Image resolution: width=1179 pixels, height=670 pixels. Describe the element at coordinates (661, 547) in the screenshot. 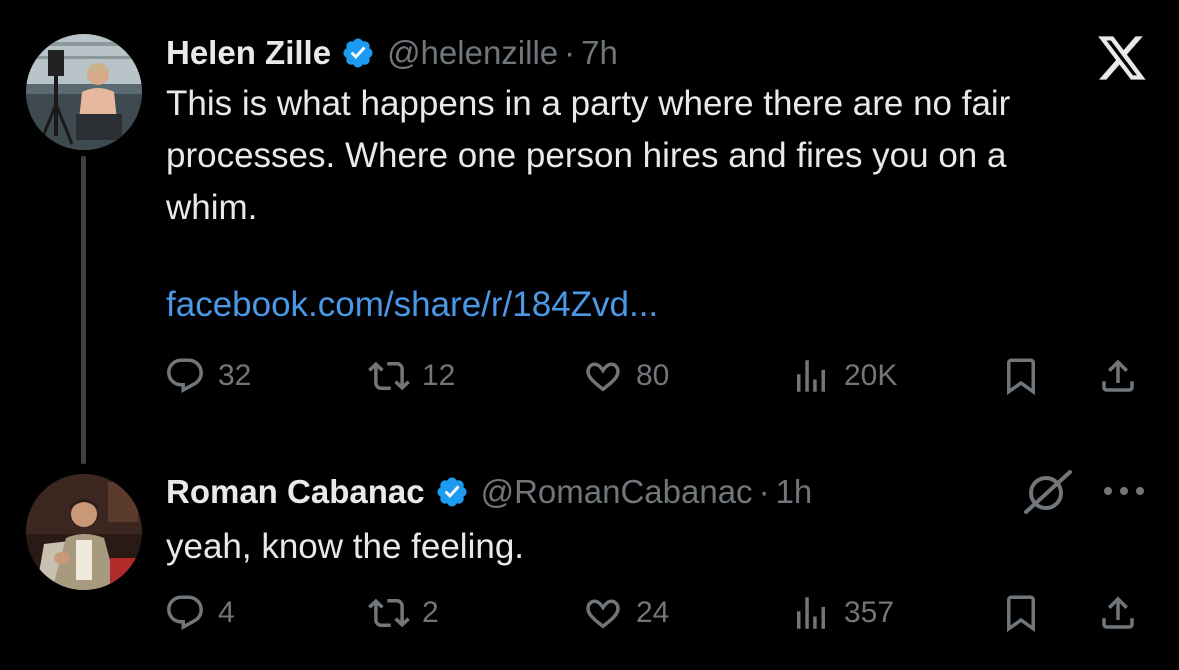

I see `tweet-text: yeah, know the feeling.` at that location.